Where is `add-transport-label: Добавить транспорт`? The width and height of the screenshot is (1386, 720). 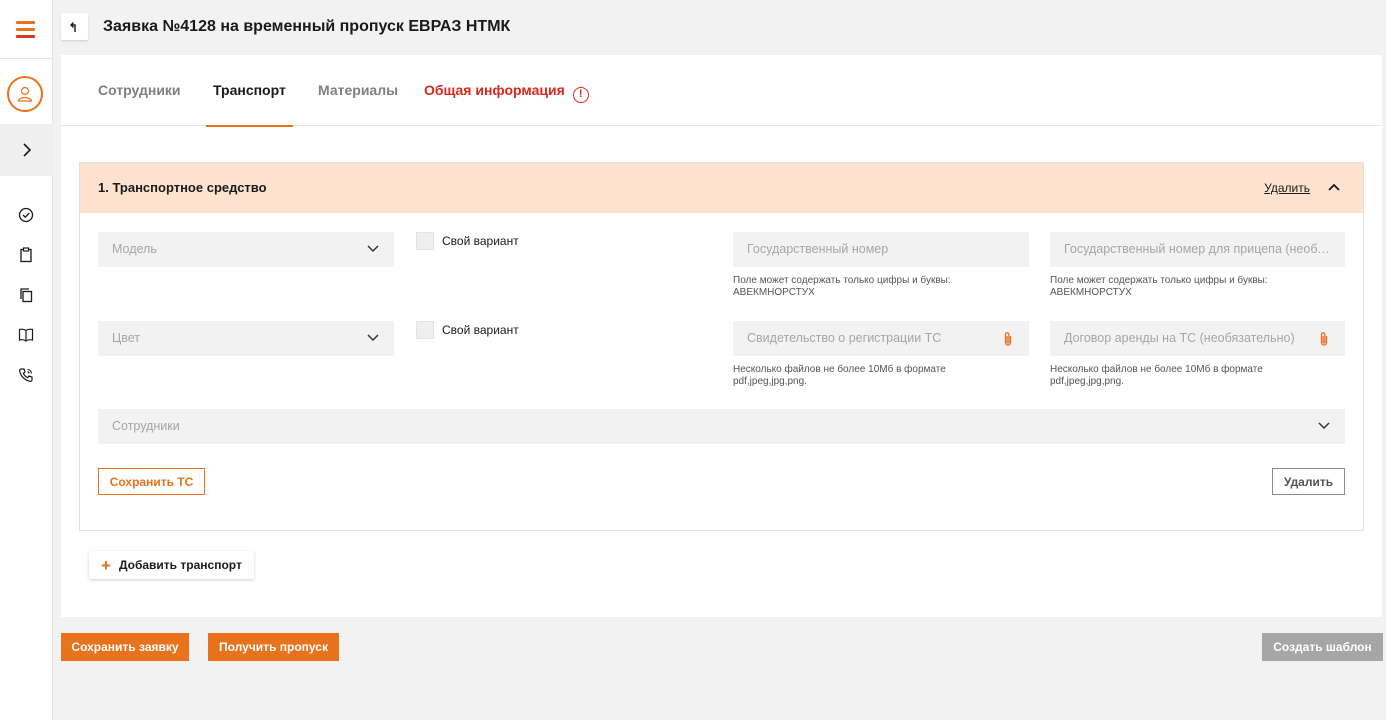 add-transport-label: Добавить транспорт is located at coordinates (180, 565).